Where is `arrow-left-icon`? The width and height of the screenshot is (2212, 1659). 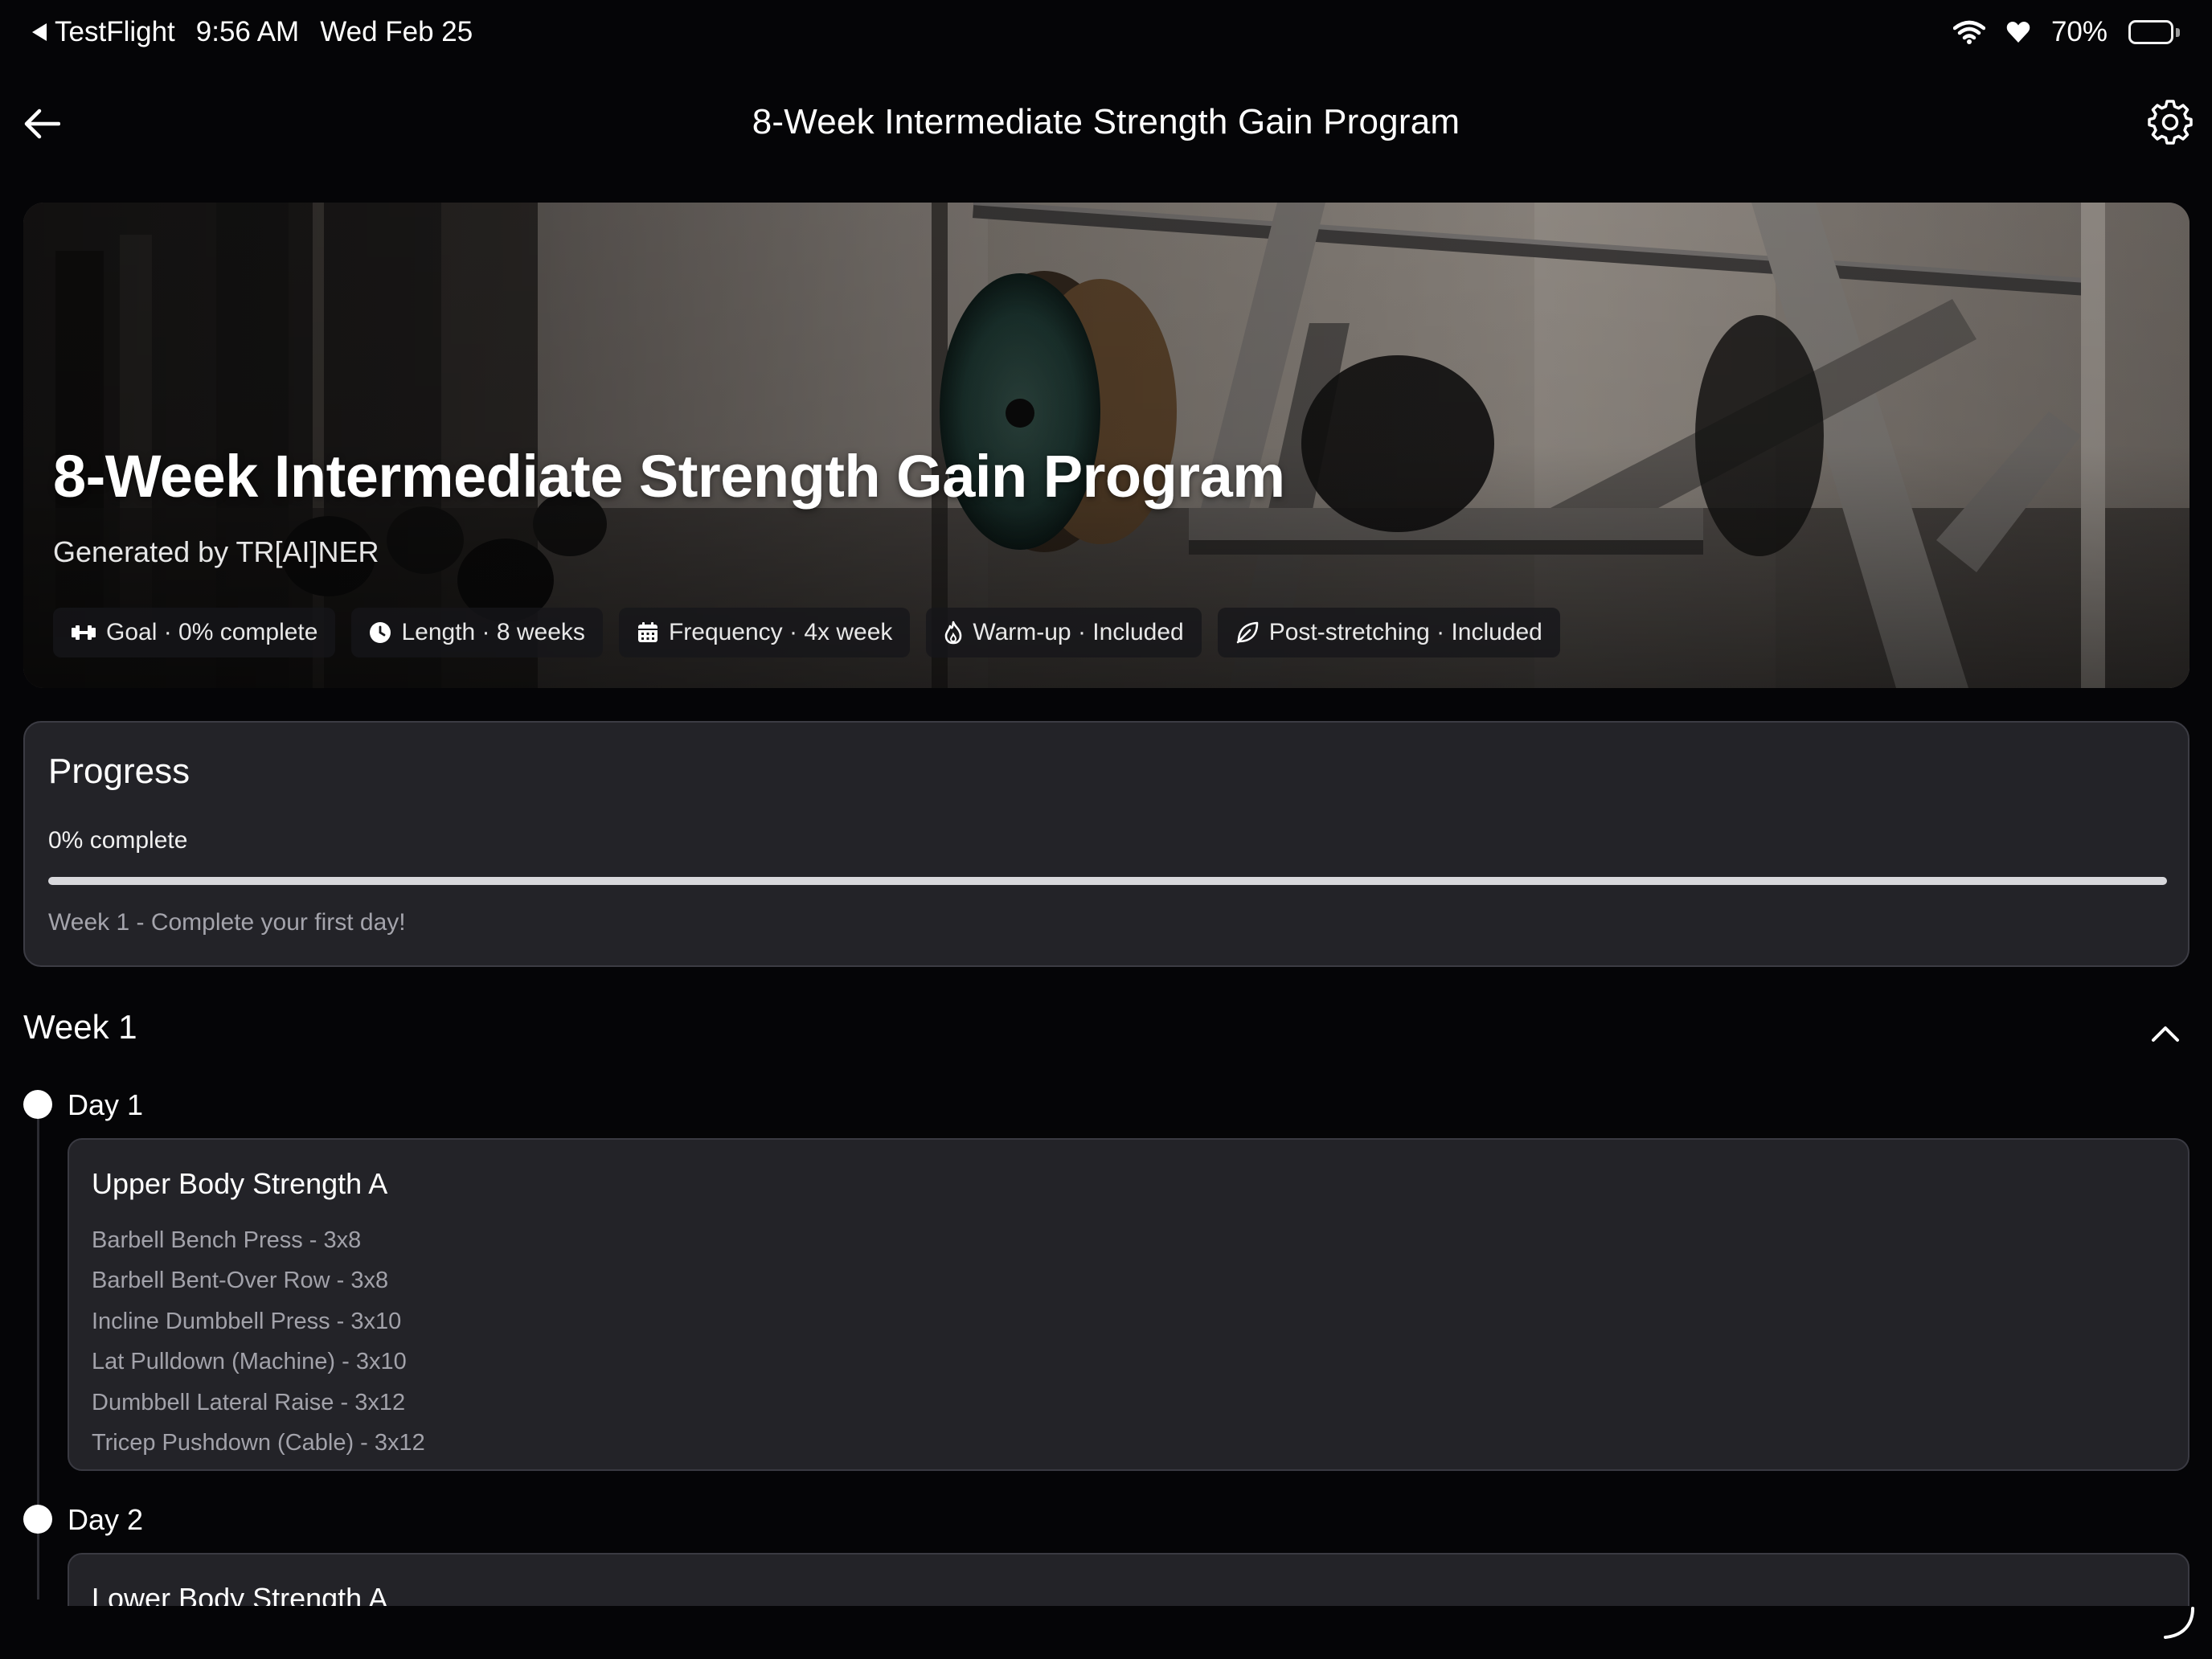
arrow-left-icon is located at coordinates (42, 124).